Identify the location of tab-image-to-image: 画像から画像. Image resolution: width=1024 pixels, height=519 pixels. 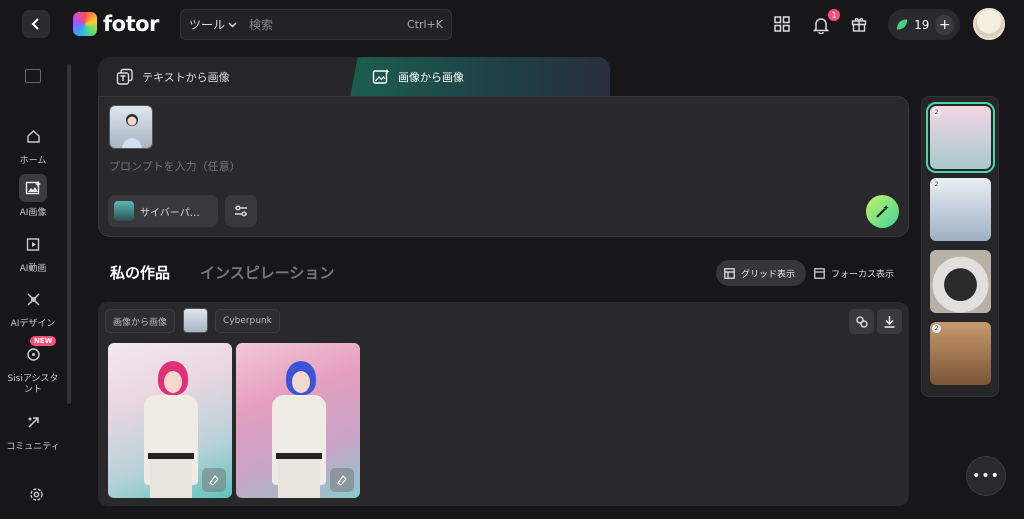
(480, 77).